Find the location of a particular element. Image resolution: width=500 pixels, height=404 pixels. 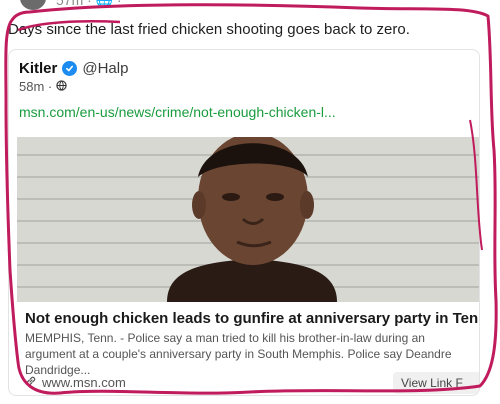

quoted-author-name: Kitler is located at coordinates (38, 68).